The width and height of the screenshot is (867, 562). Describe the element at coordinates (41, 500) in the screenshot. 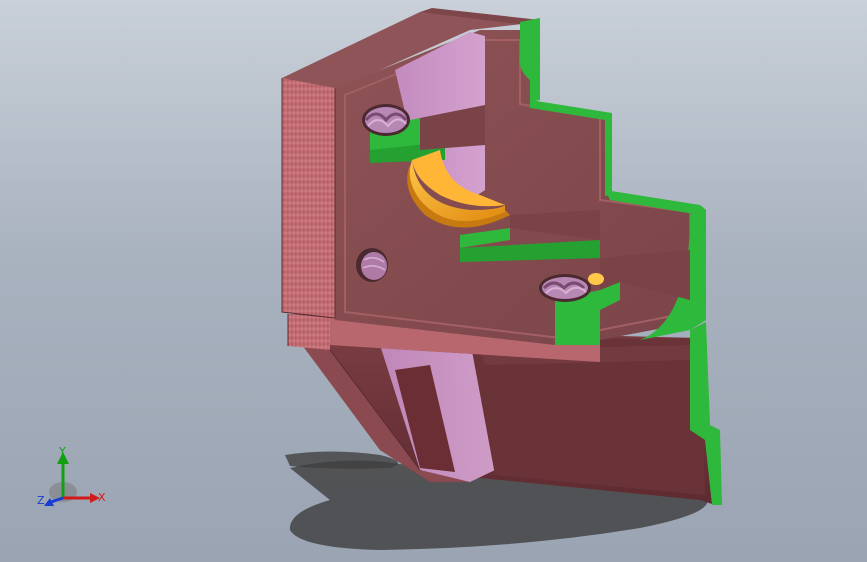

I see `axis-z-label: Z` at that location.